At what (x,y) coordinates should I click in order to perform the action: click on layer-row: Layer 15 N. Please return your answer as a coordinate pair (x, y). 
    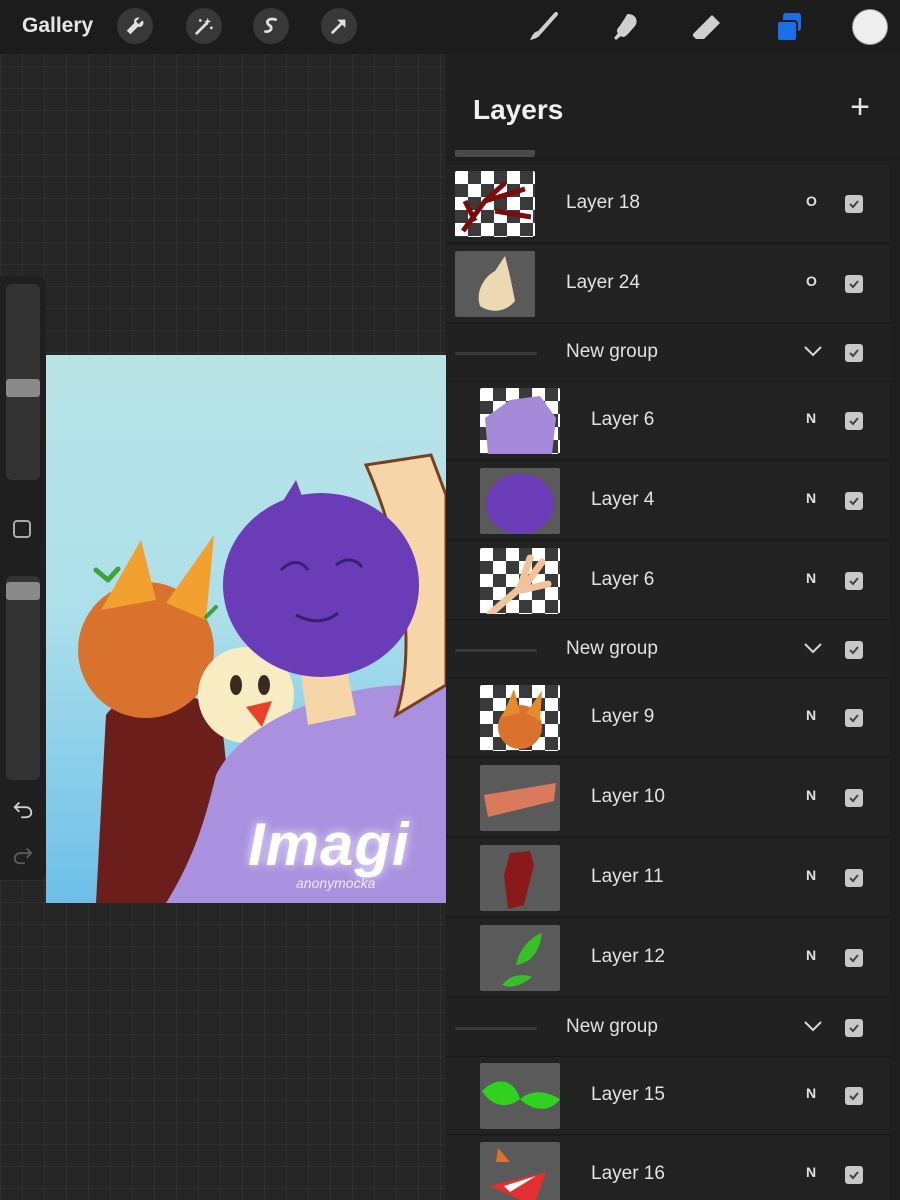
    Looking at the image, I should click on (668, 1095).